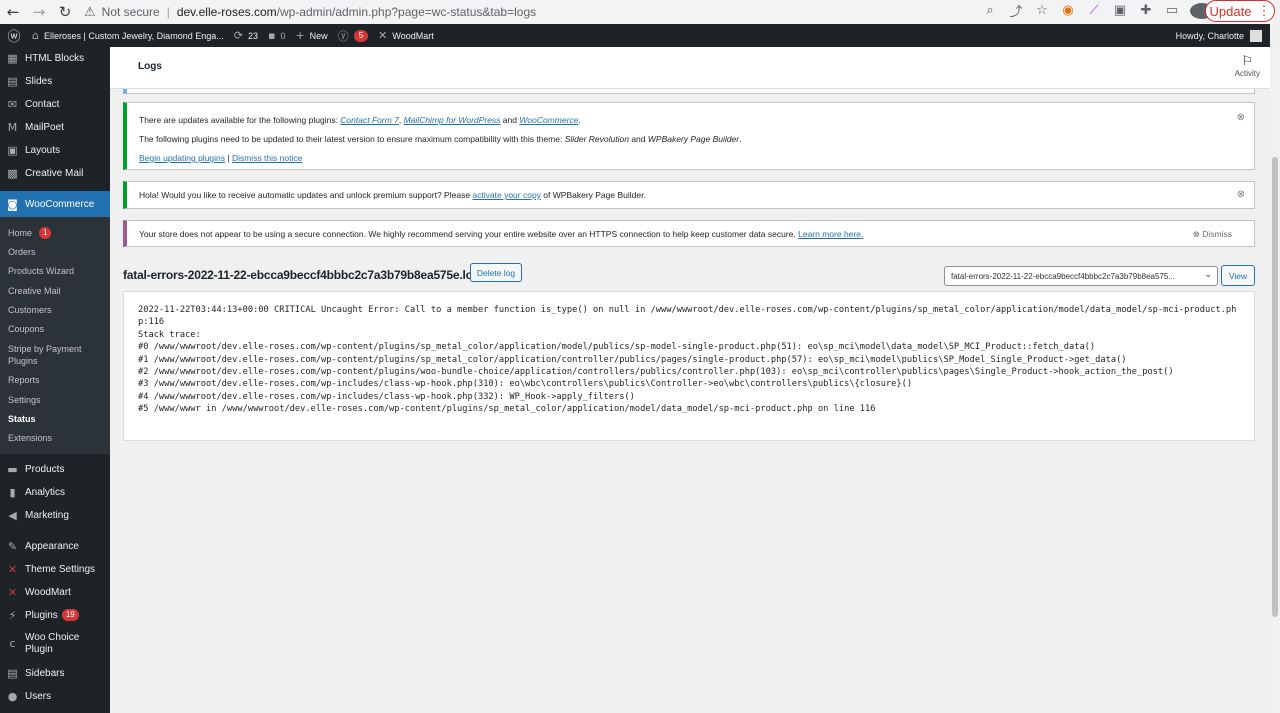 Image resolution: width=1280 pixels, height=713 pixels. I want to click on sidebar-item-mailpoet: M MailPoet, so click(55, 127).